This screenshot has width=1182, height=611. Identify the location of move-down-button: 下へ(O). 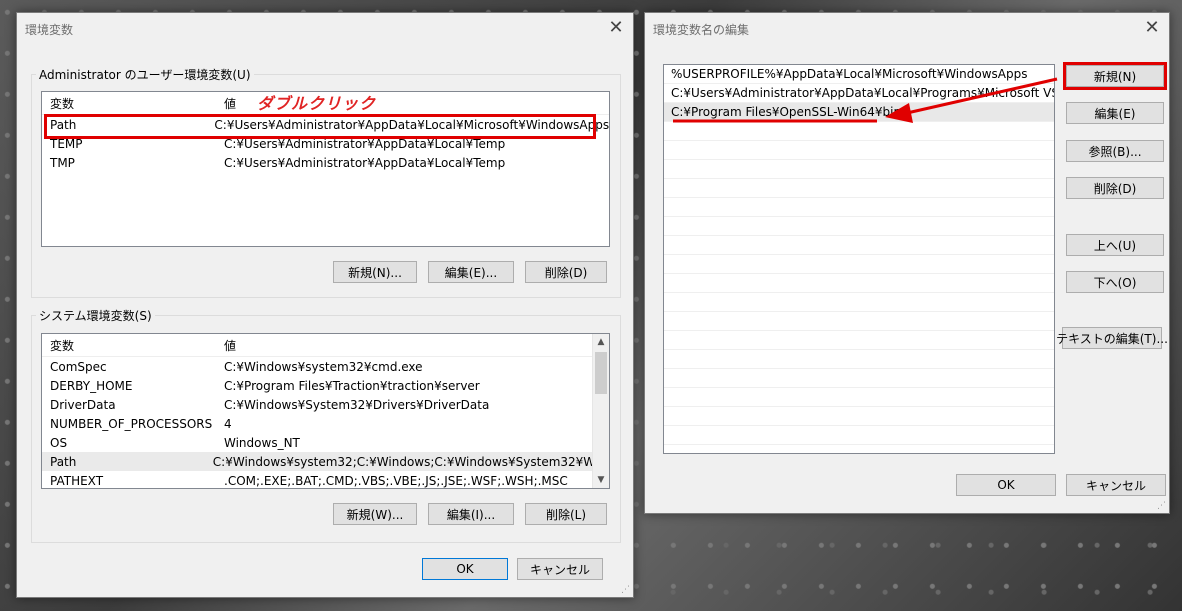
(1115, 282).